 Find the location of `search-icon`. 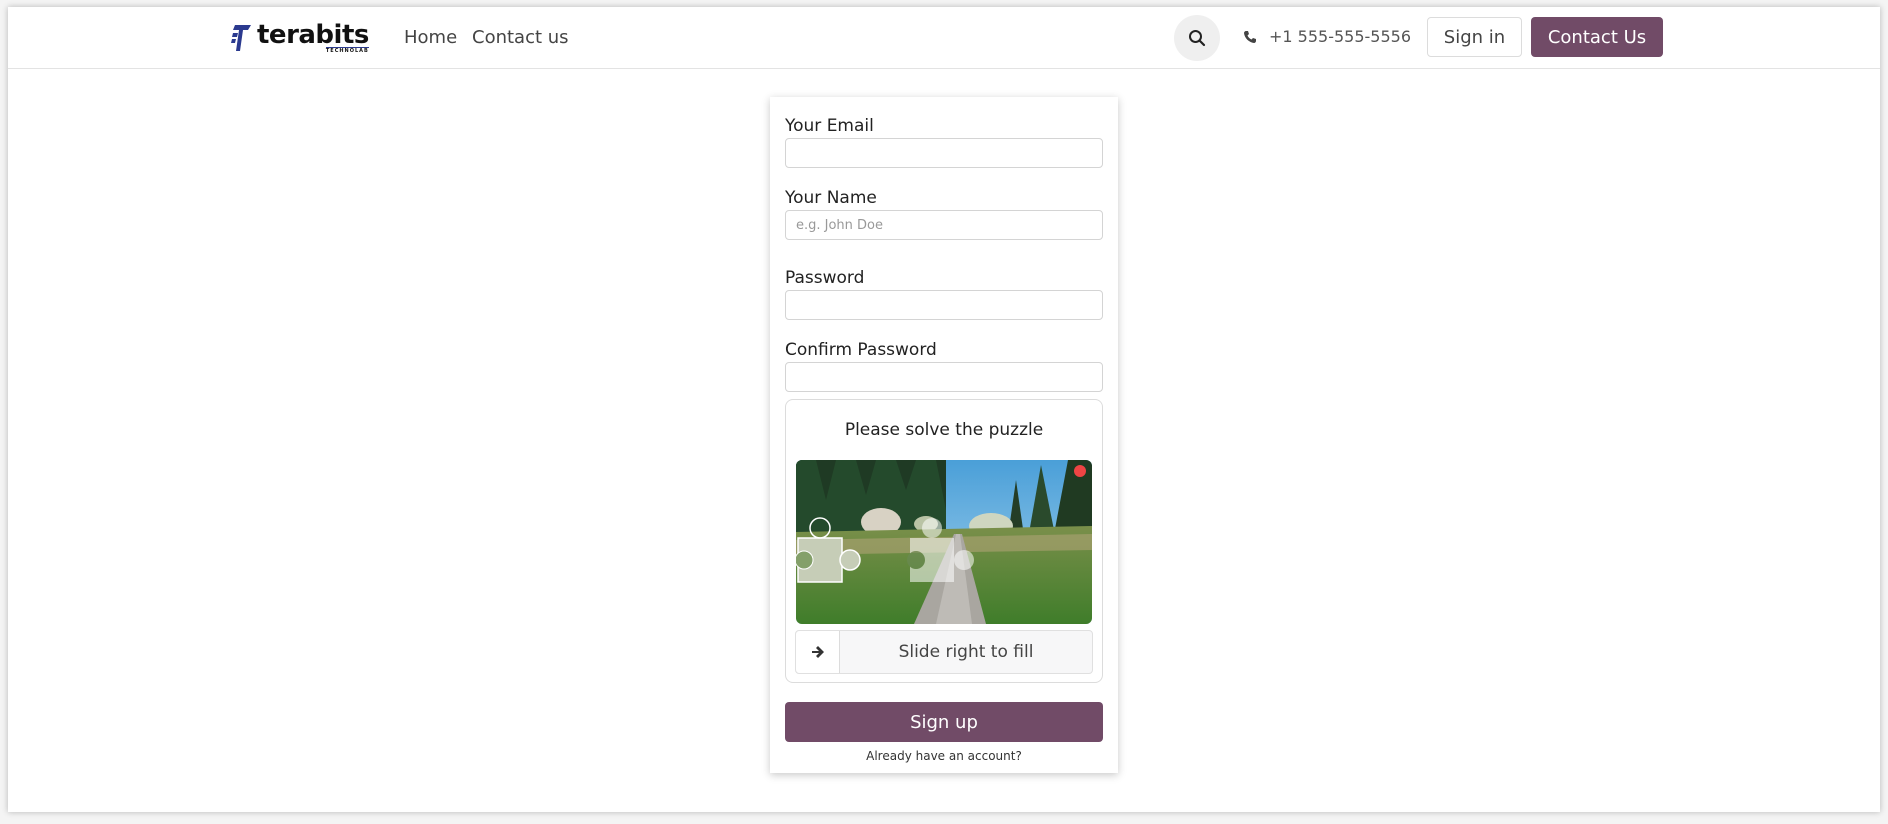

search-icon is located at coordinates (1197, 38).